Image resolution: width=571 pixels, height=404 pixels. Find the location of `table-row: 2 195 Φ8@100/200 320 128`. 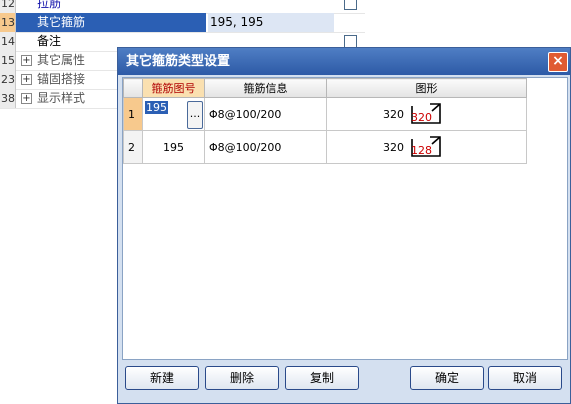

table-row: 2 195 Φ8@100/200 320 128 is located at coordinates (325, 147).